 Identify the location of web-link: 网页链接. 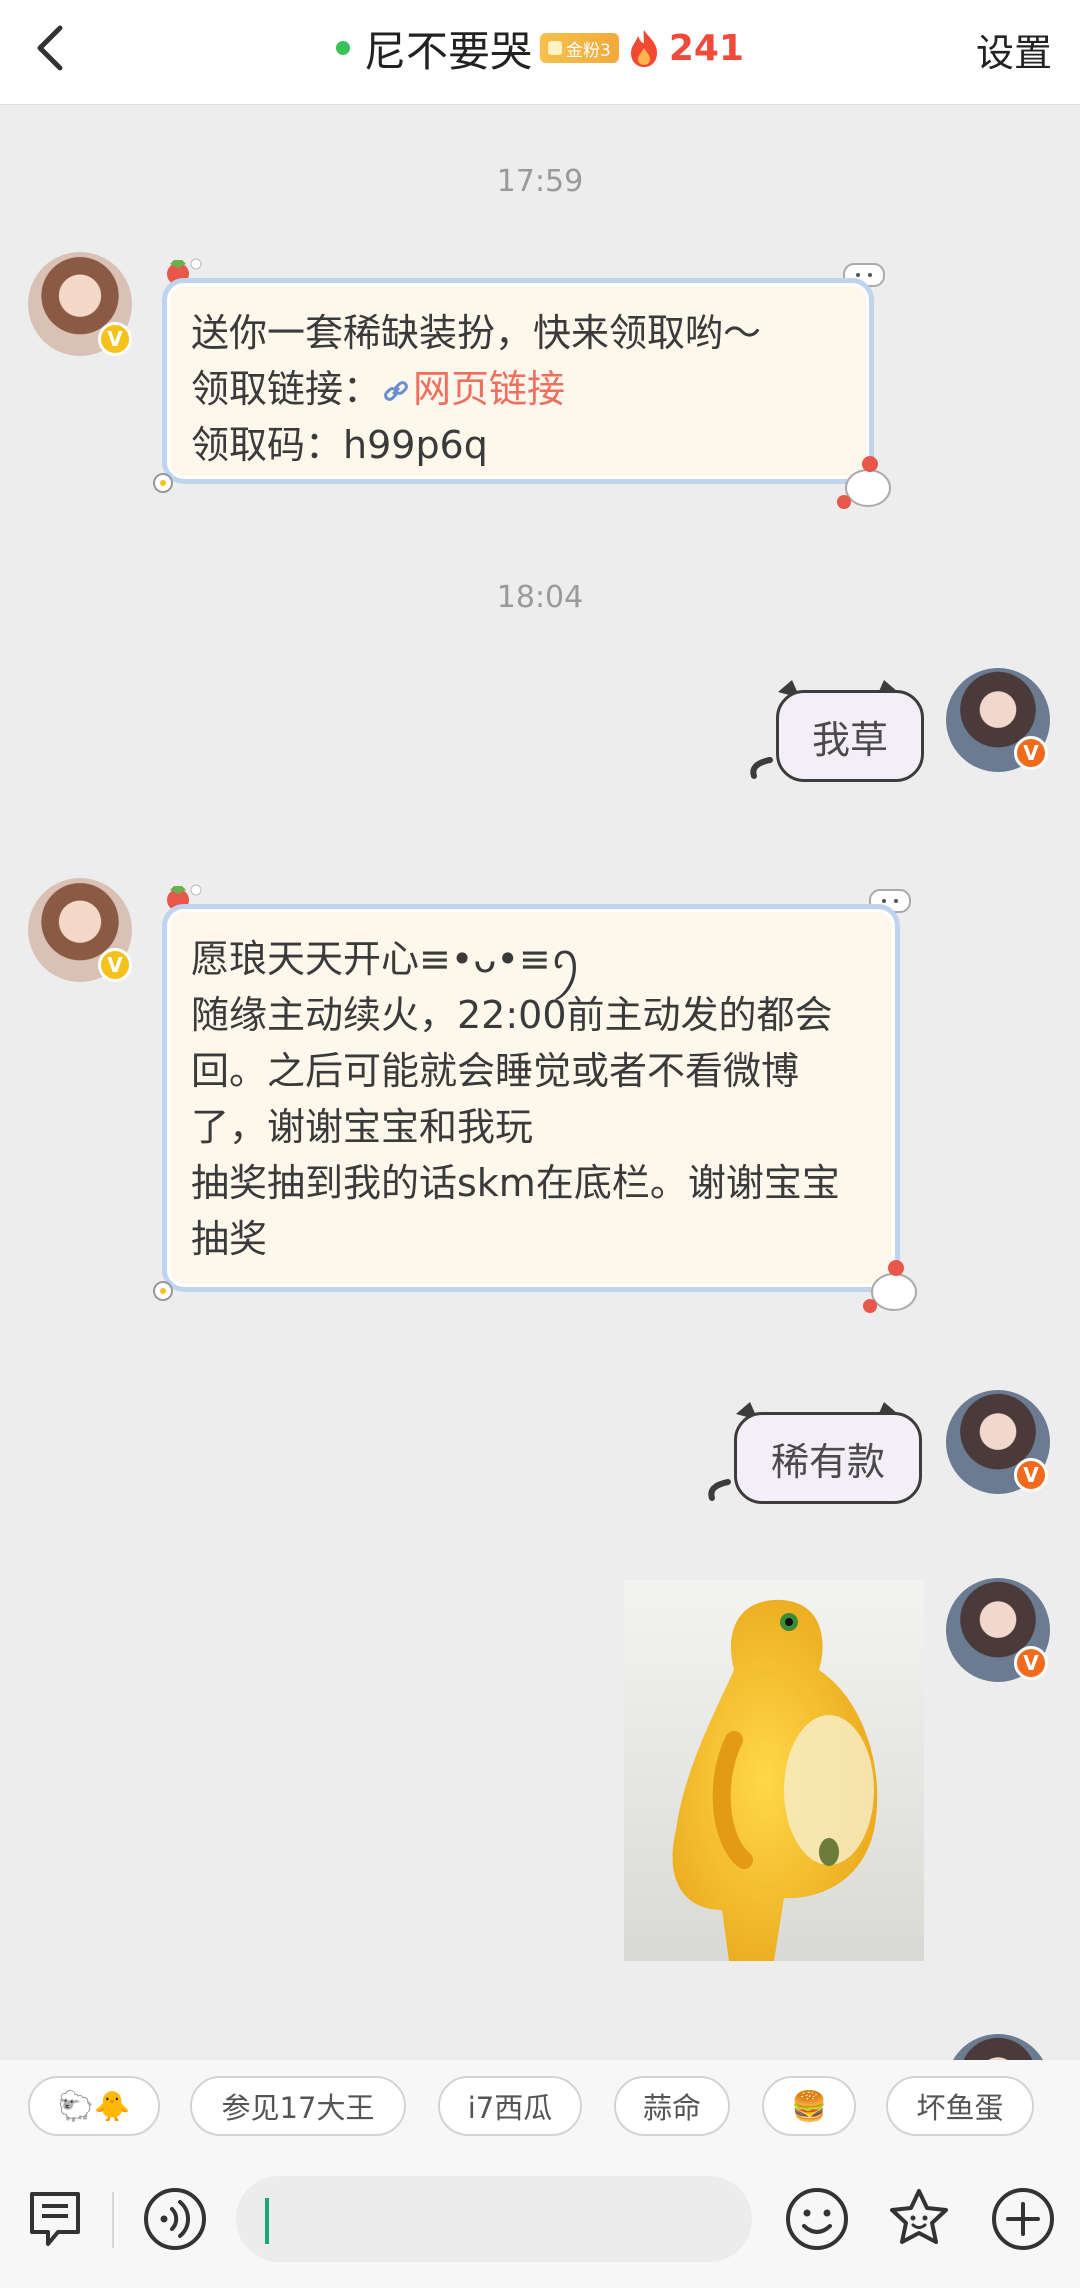
(489, 389).